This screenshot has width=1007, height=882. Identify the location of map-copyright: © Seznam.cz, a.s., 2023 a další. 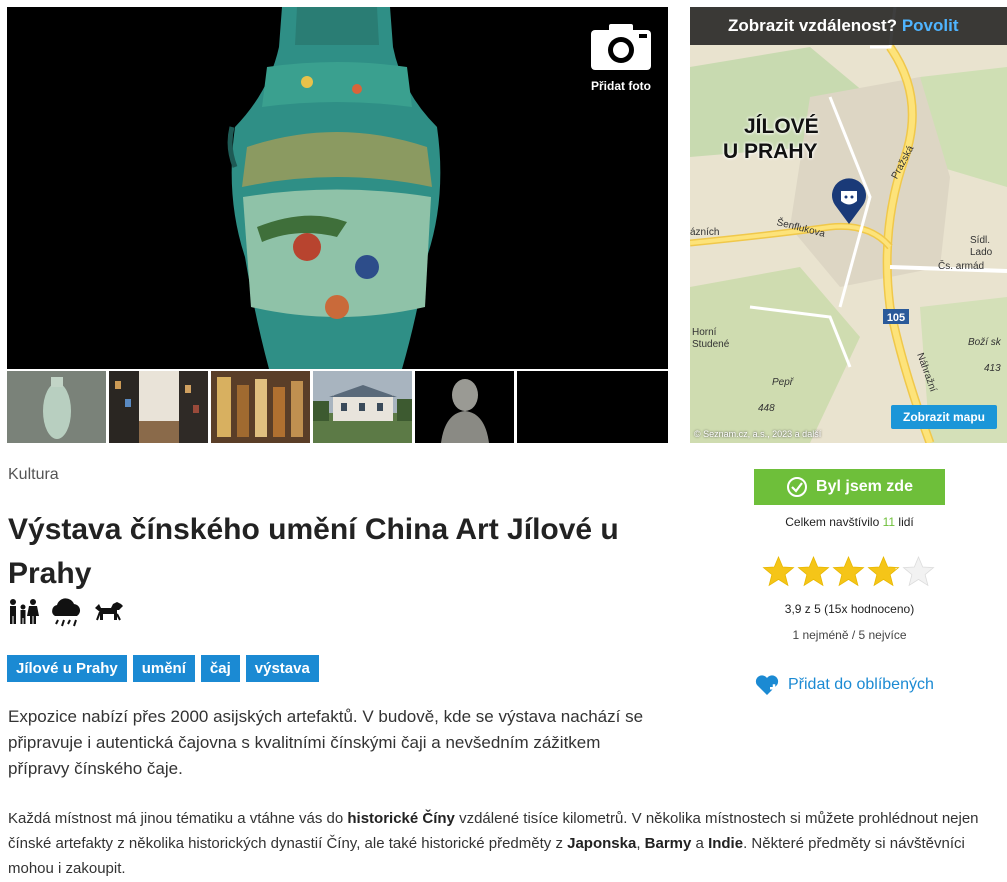
(758, 434).